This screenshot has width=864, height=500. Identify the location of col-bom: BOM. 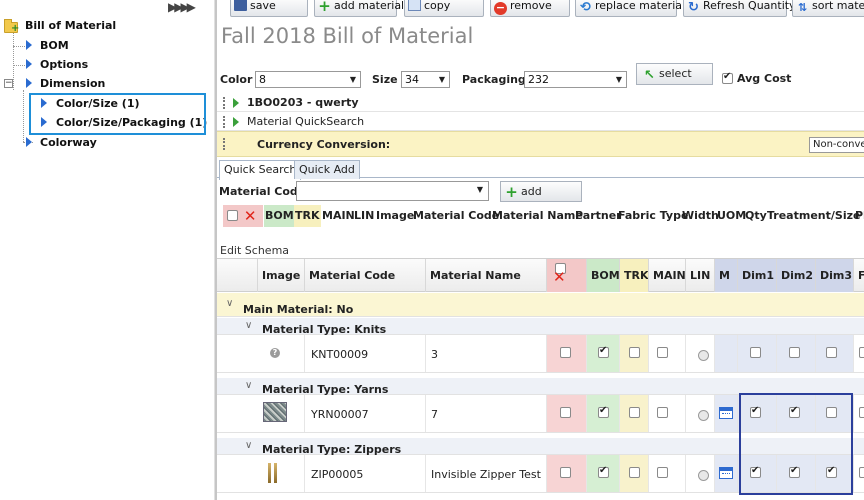
(603, 275).